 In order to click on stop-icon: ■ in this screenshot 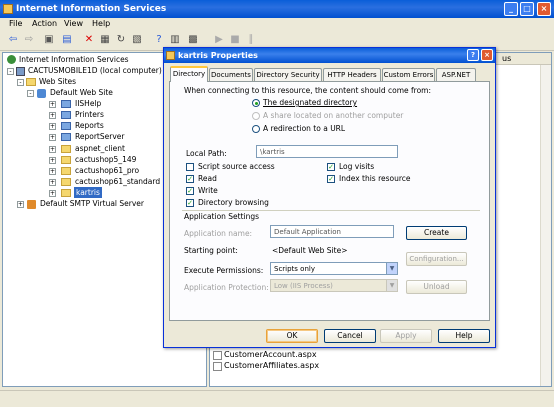, I will do `click(235, 40)`.